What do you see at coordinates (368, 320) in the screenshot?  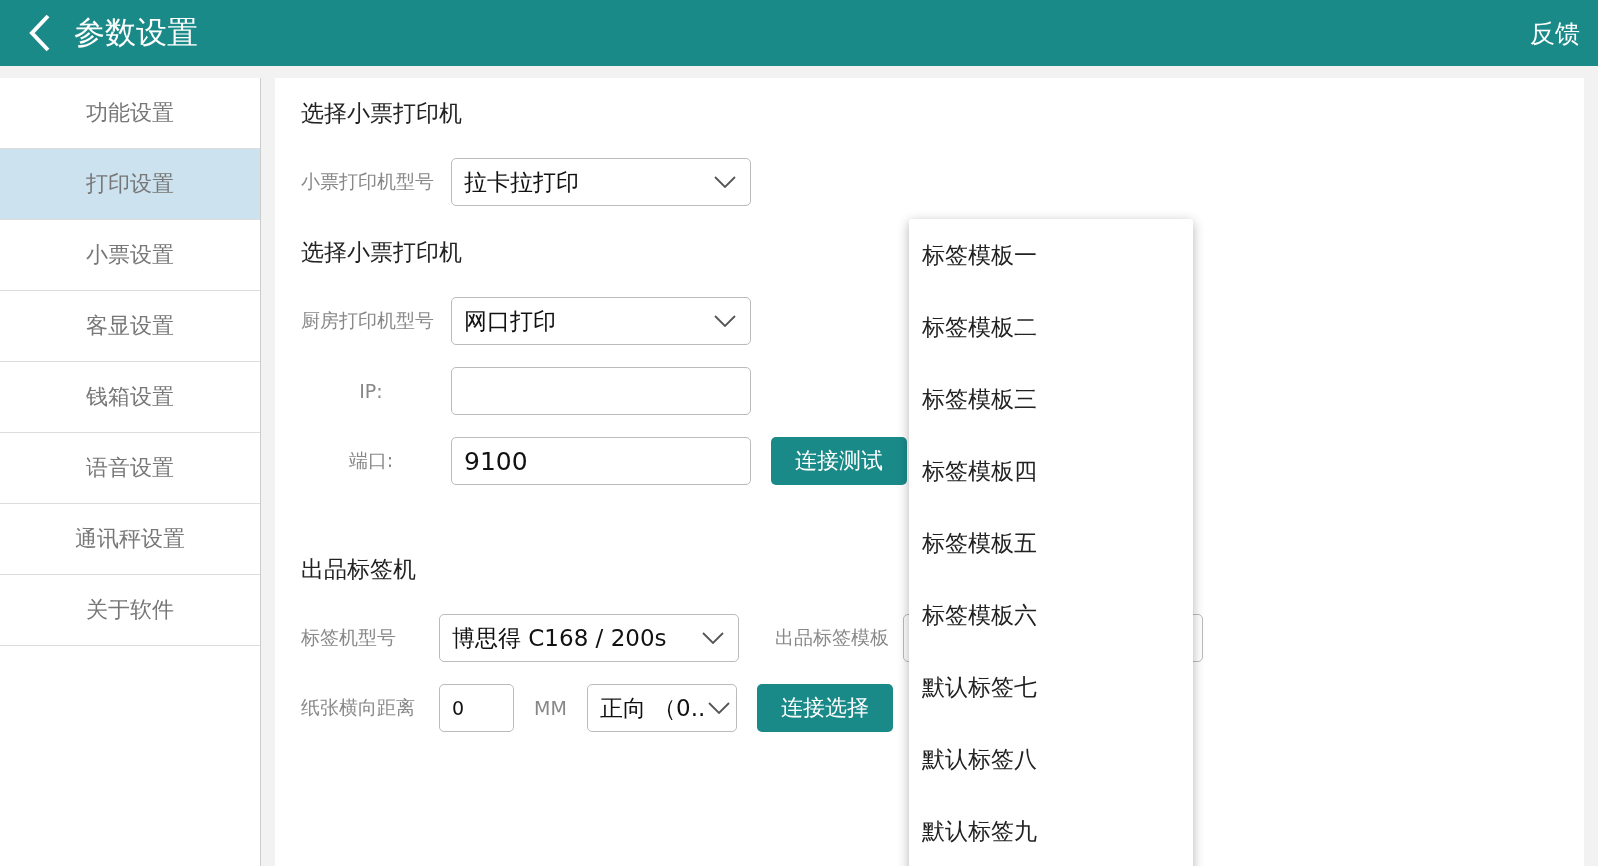 I see `field-label: 厨房打印机型号` at bounding box center [368, 320].